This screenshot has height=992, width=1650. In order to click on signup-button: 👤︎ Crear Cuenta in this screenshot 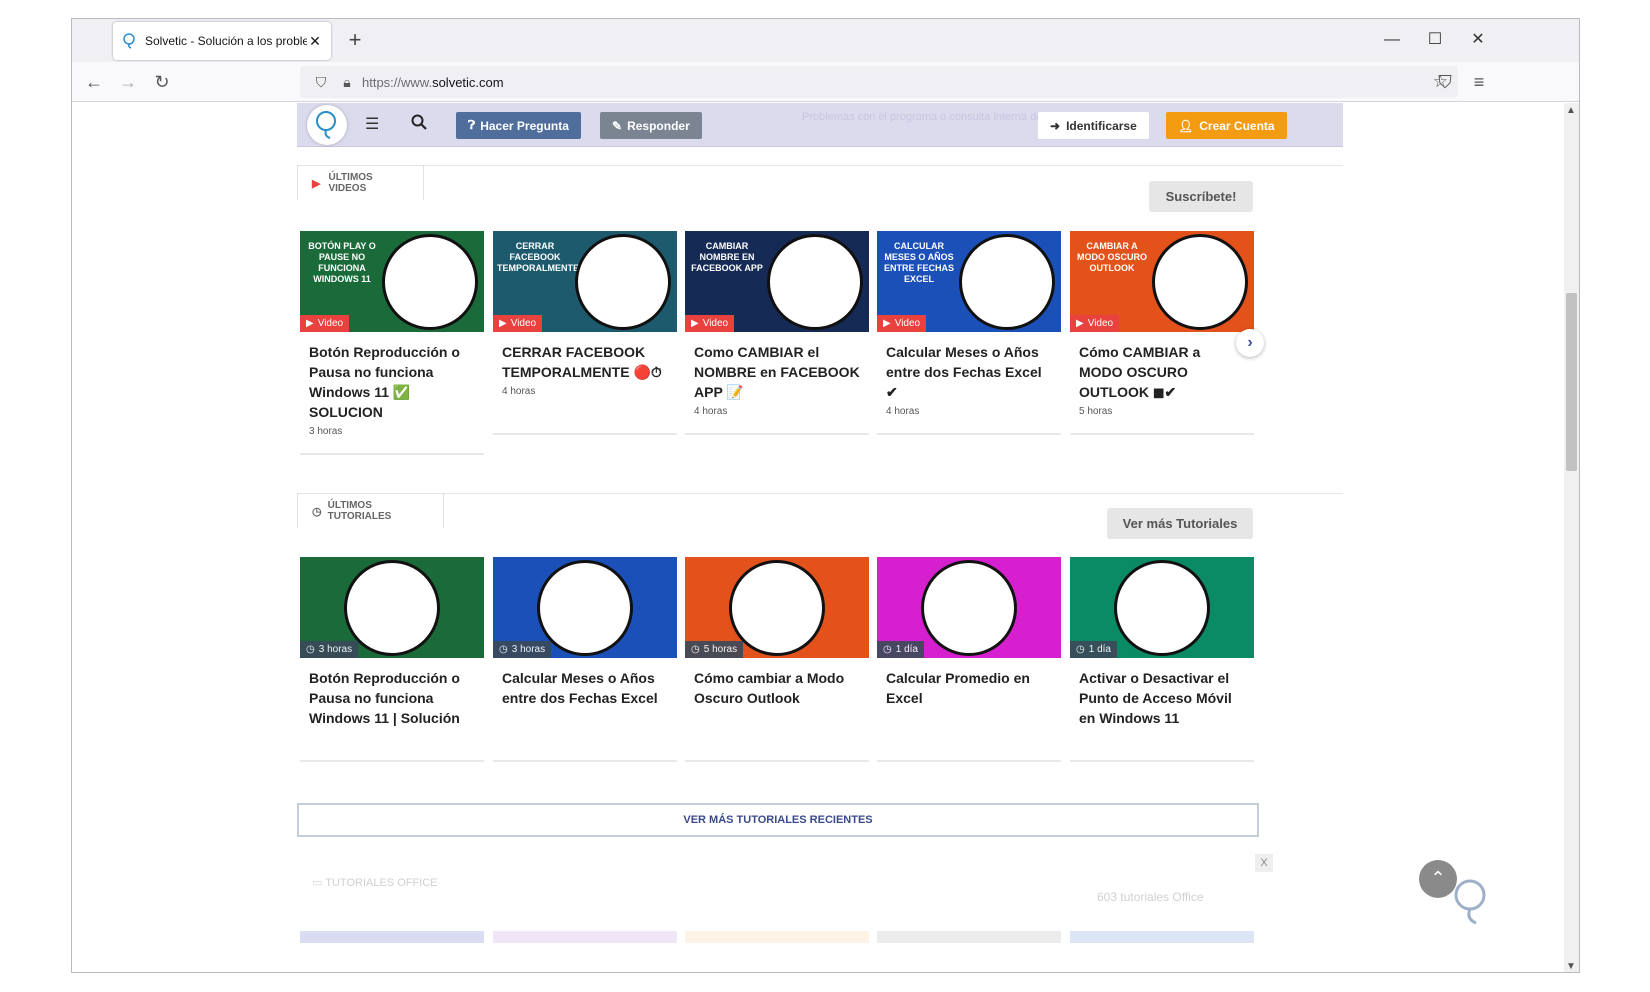, I will do `click(1226, 125)`.